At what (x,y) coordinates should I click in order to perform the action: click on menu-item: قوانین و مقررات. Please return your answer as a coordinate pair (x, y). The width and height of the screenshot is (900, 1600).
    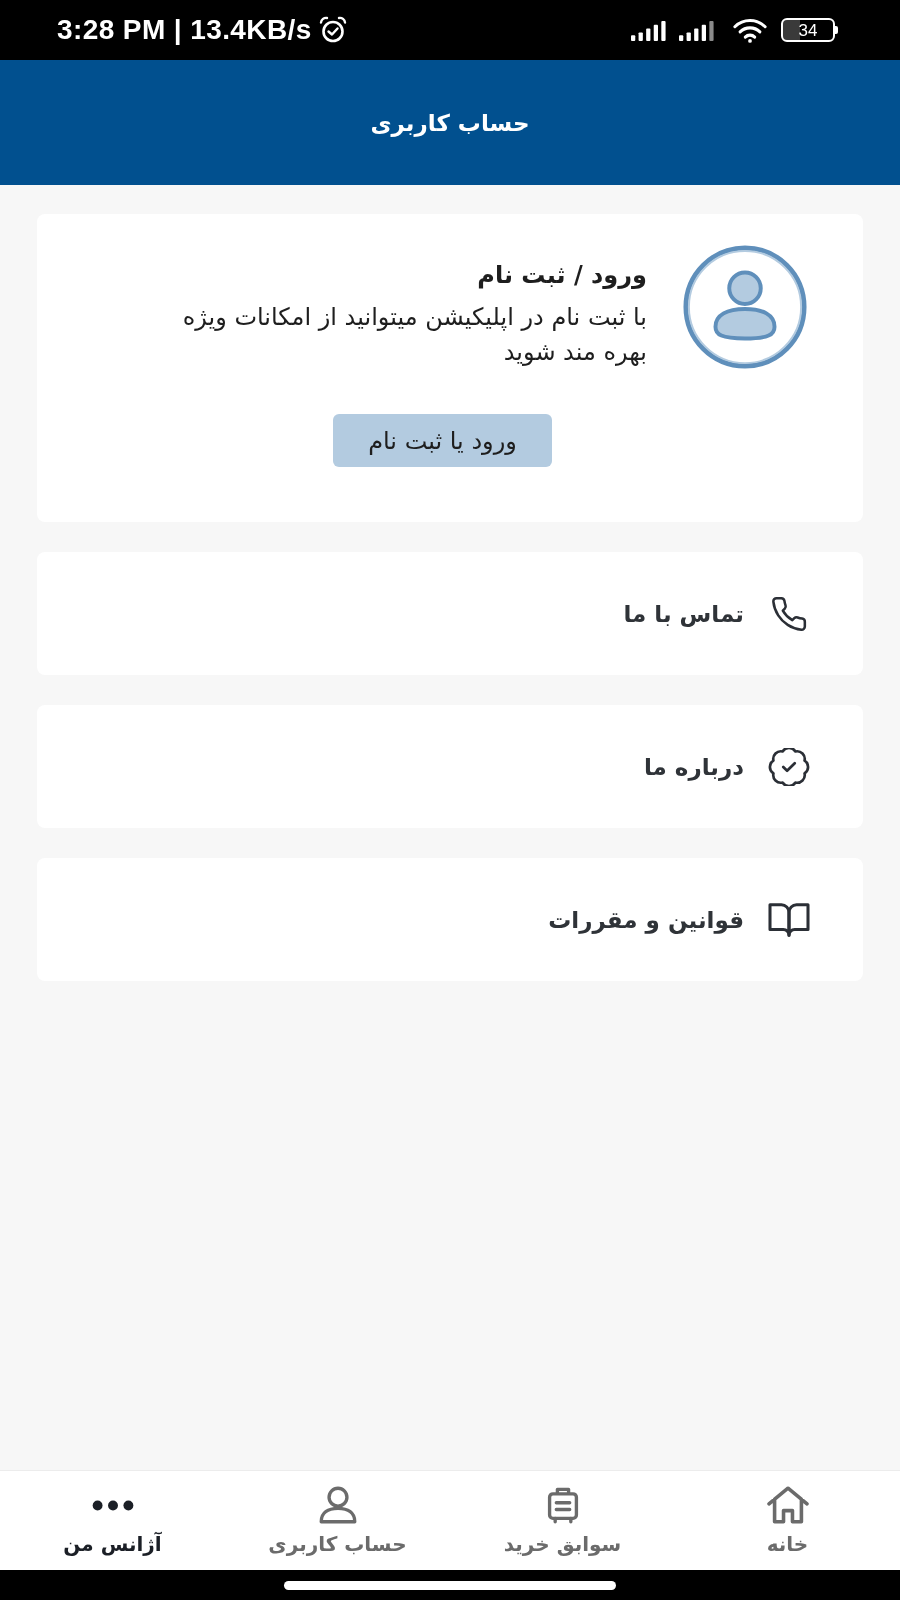
    Looking at the image, I should click on (450, 919).